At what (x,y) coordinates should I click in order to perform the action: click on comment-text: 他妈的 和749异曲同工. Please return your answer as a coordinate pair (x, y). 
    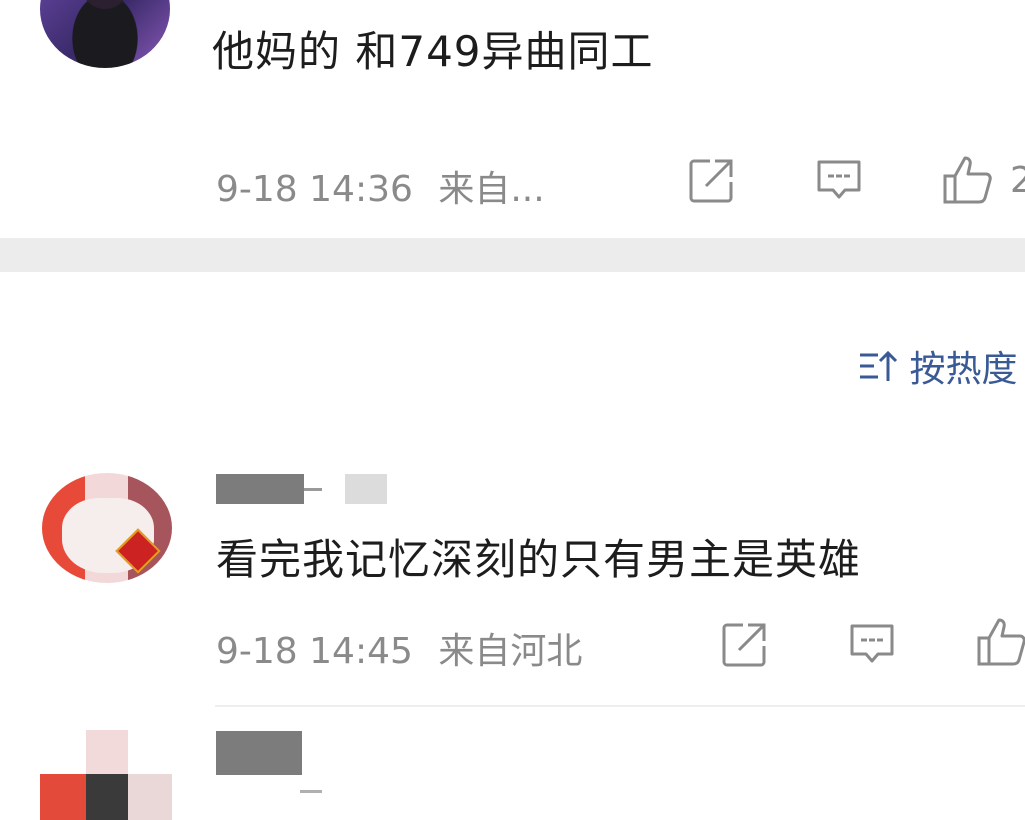
    Looking at the image, I should click on (433, 51).